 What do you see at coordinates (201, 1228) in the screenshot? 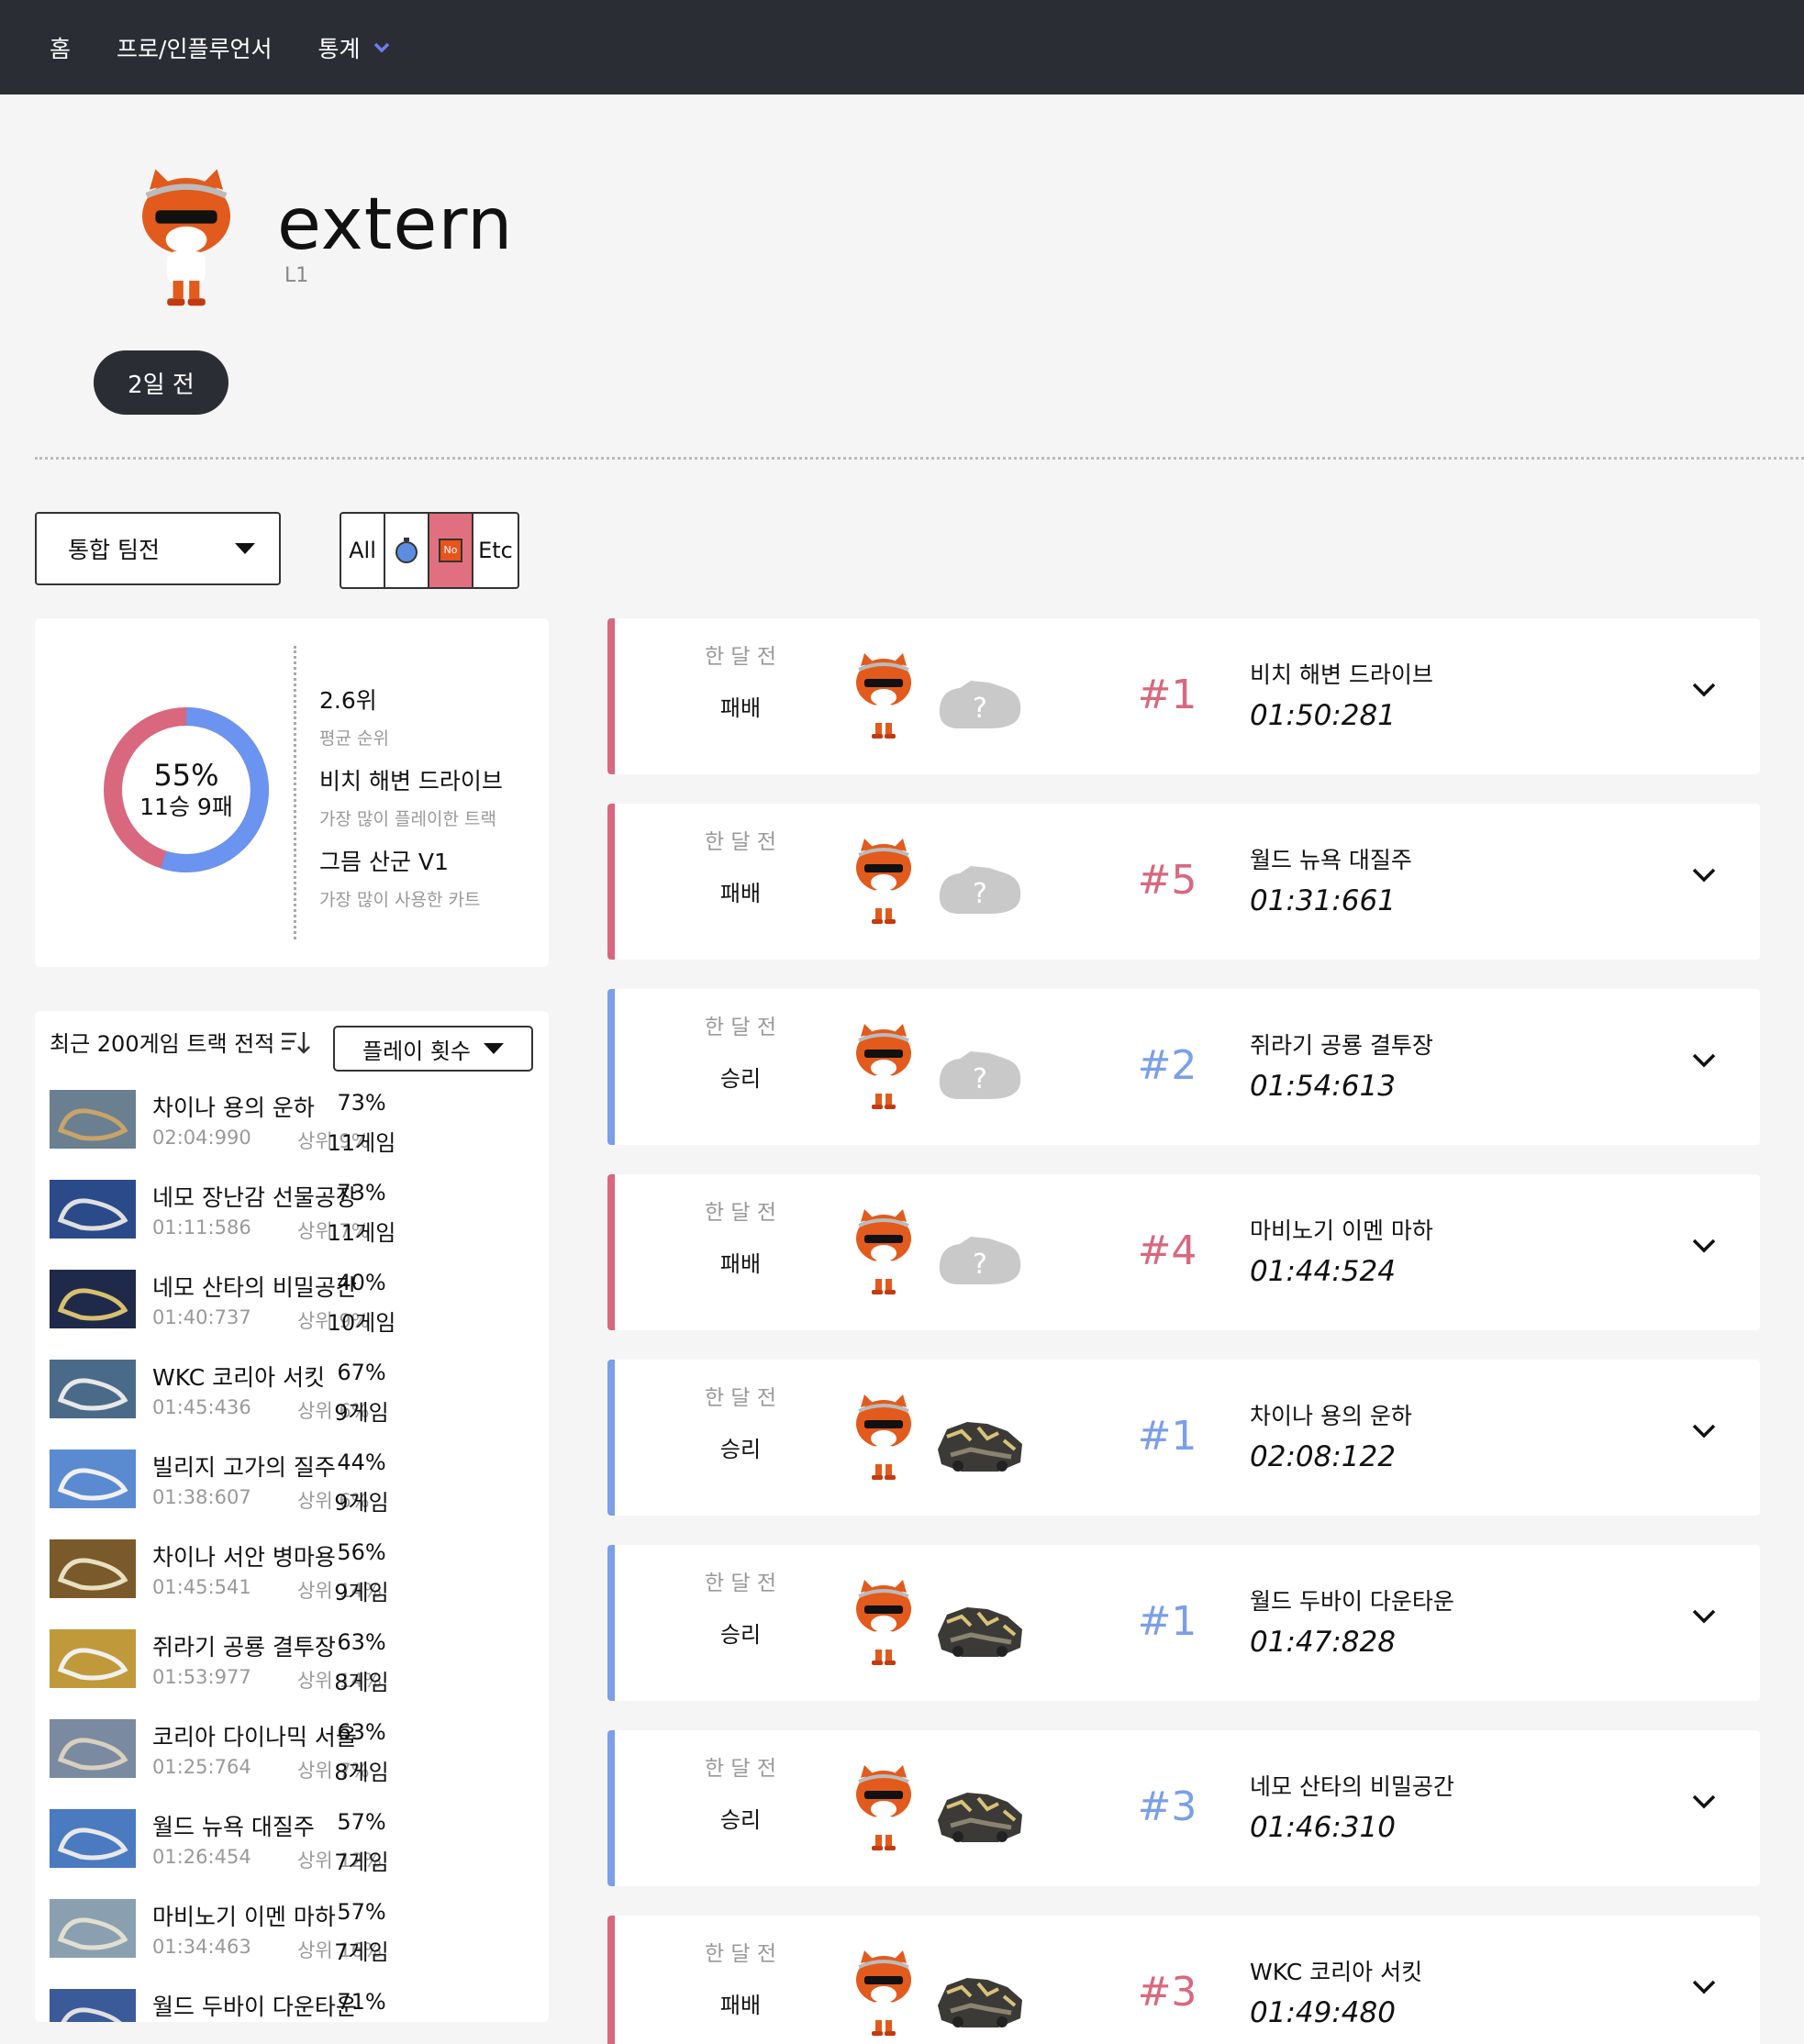
I see `track-best-time: 01:11:586` at bounding box center [201, 1228].